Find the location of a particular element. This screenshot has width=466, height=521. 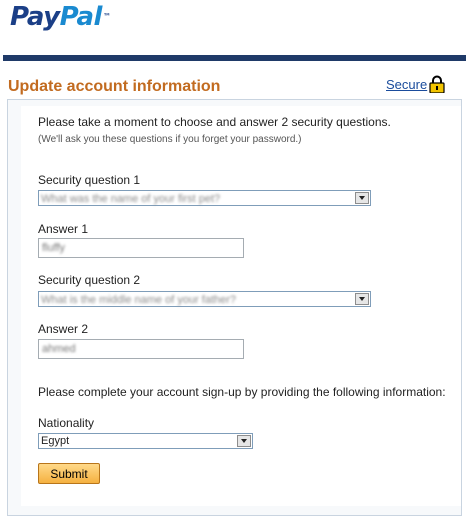

security-question-2-label: Security question 2 is located at coordinates (89, 280).